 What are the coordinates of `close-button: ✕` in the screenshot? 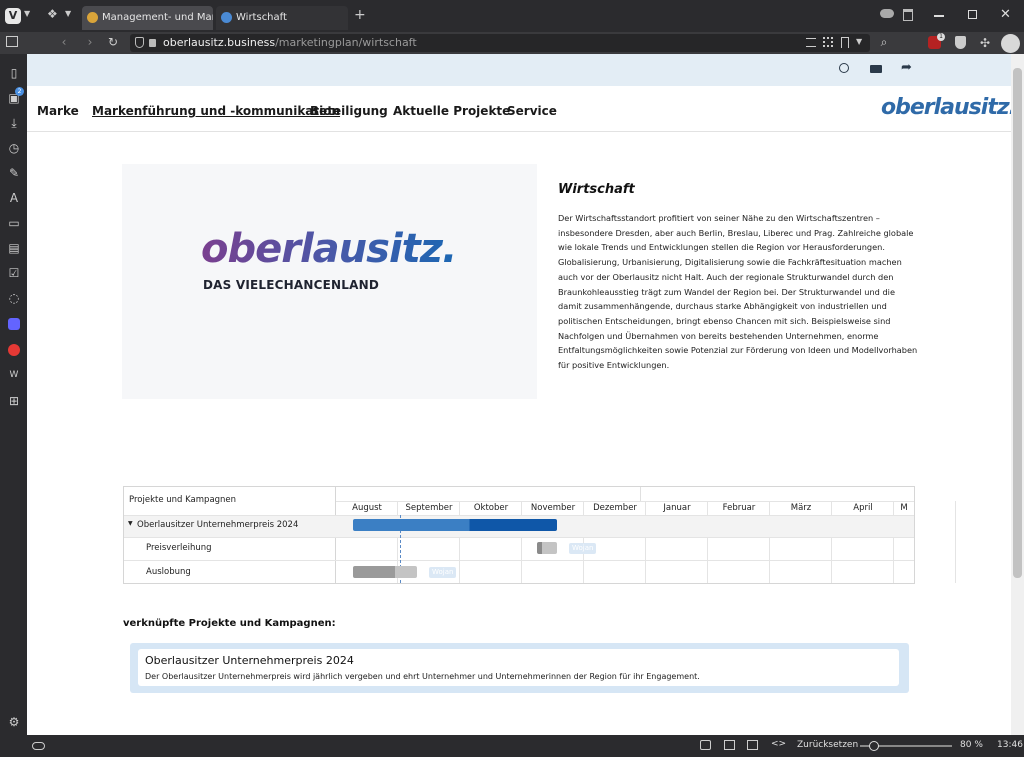 It's located at (1005, 14).